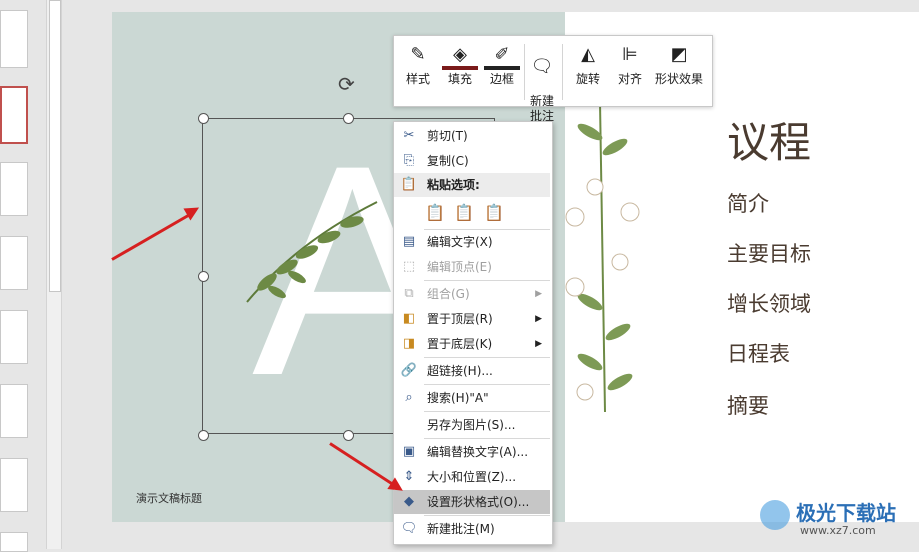 The image size is (919, 552). I want to click on rotate-handle-icon: ⟳, so click(346, 84).